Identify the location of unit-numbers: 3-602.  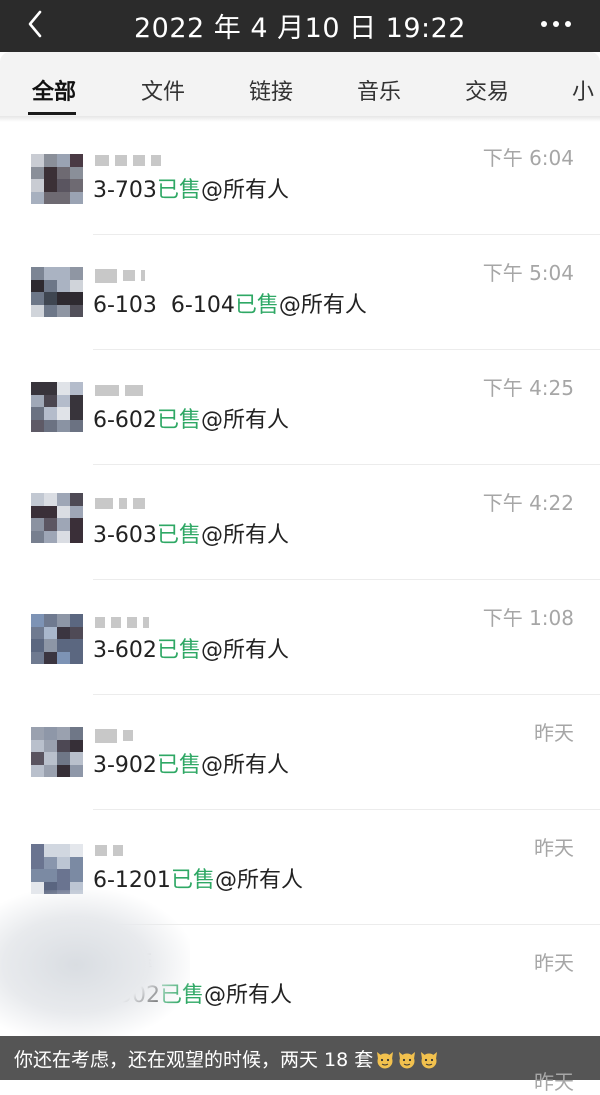
(125, 650).